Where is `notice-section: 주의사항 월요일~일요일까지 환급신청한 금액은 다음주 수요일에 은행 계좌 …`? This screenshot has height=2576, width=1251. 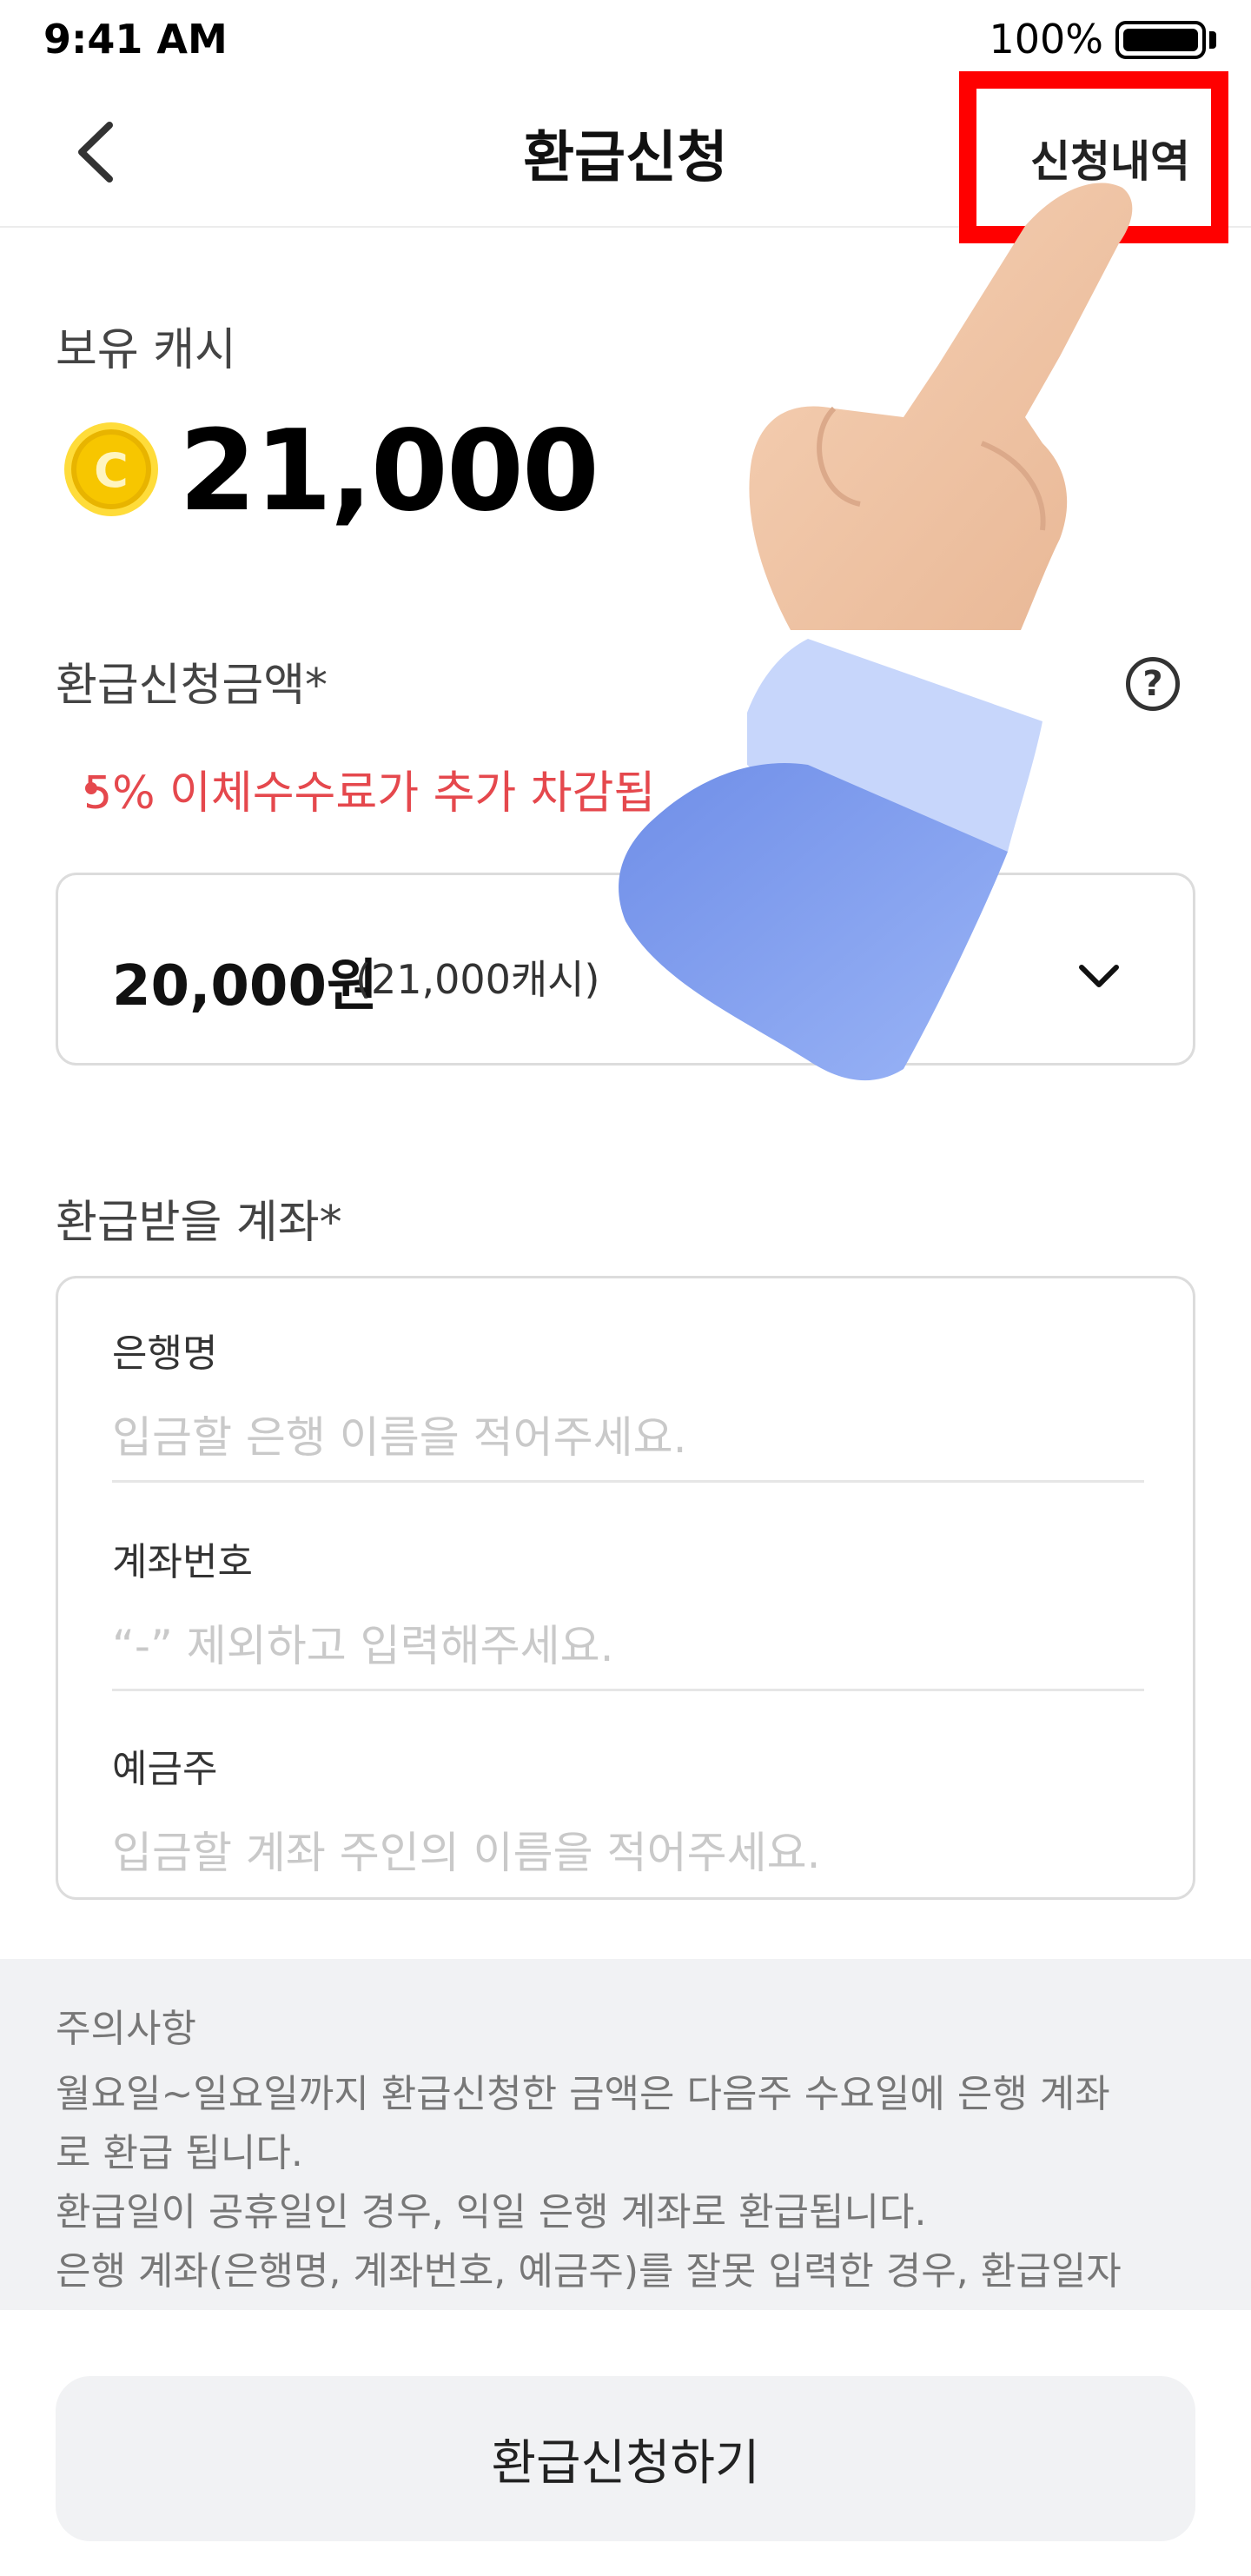
notice-section: 주의사항 월요일~일요일까지 환급신청한 금액은 다음주 수요일에 은행 계좌 … is located at coordinates (625, 2134).